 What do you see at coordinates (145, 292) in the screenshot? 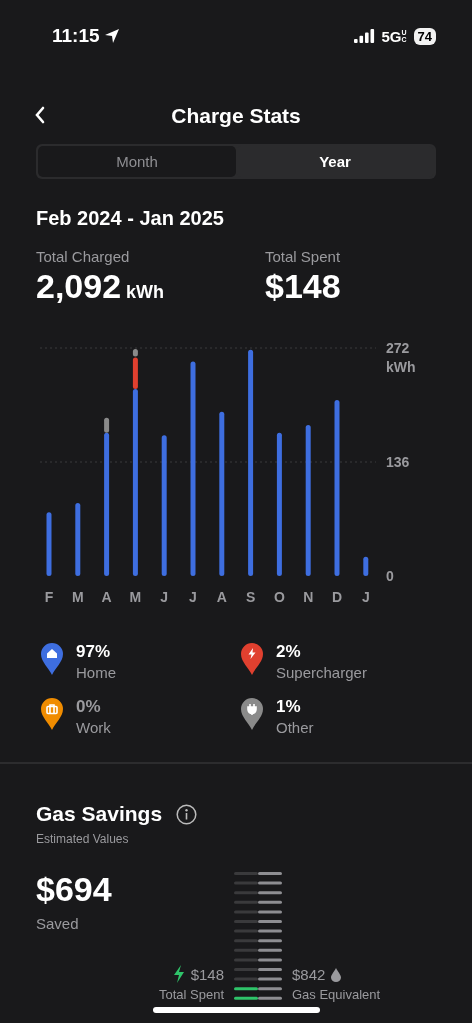
I see `total-unit: kWh` at bounding box center [145, 292].